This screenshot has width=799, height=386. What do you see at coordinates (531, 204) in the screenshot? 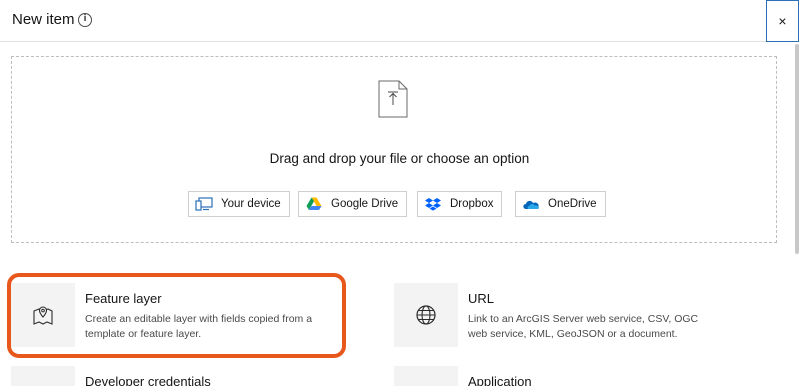
I see `onedrive-icon` at bounding box center [531, 204].